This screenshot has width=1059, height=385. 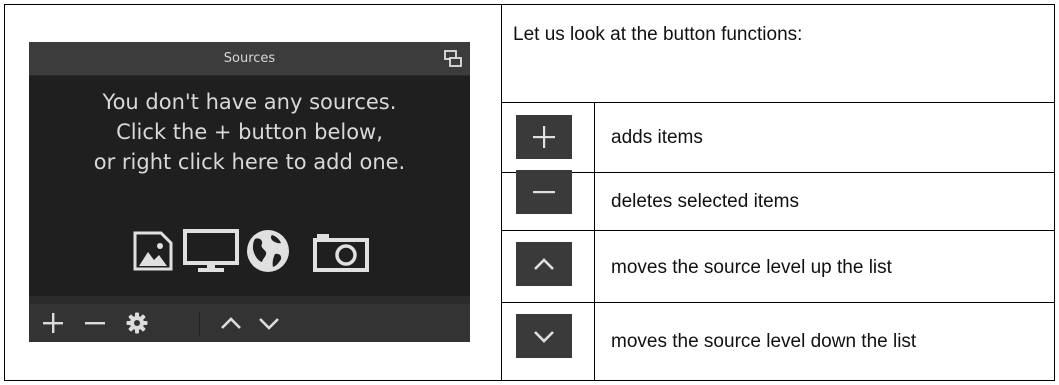 I want to click on table-divider-main, so click(x=501, y=192).